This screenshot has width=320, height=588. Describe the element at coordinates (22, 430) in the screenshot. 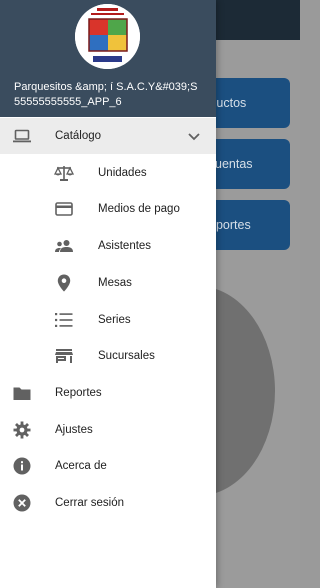

I see `gear-icon` at that location.